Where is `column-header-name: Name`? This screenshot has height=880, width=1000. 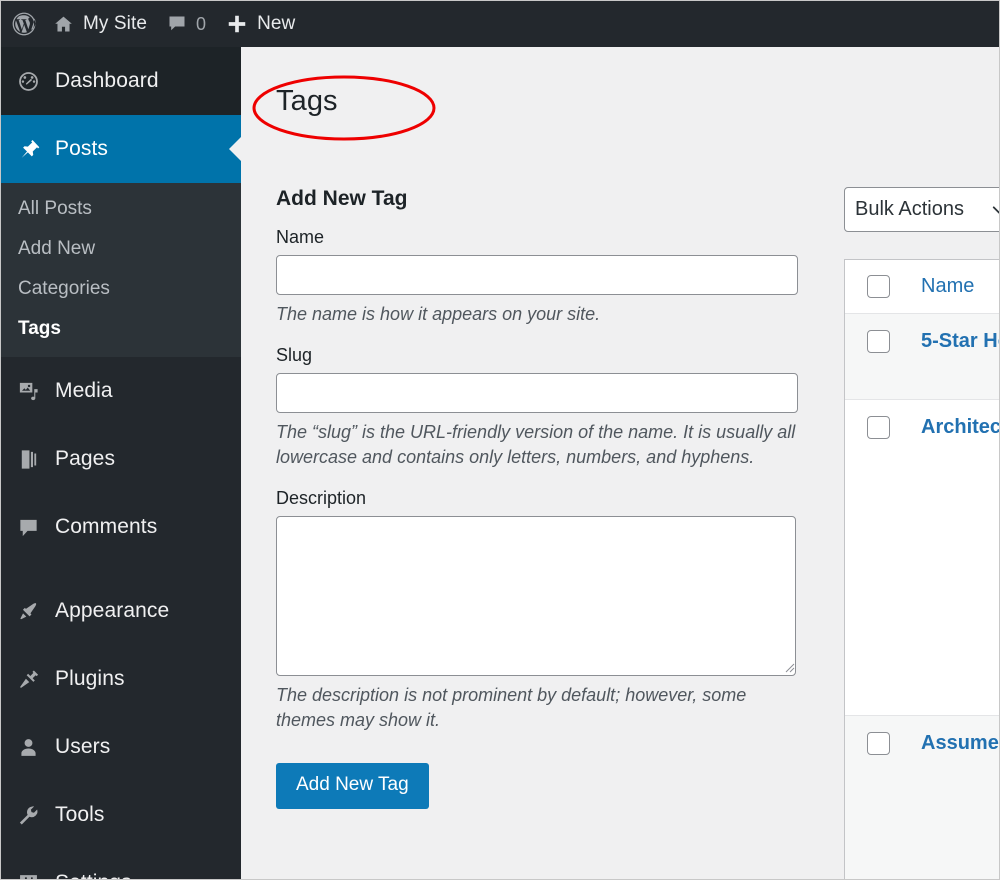 column-header-name: Name is located at coordinates (947, 286).